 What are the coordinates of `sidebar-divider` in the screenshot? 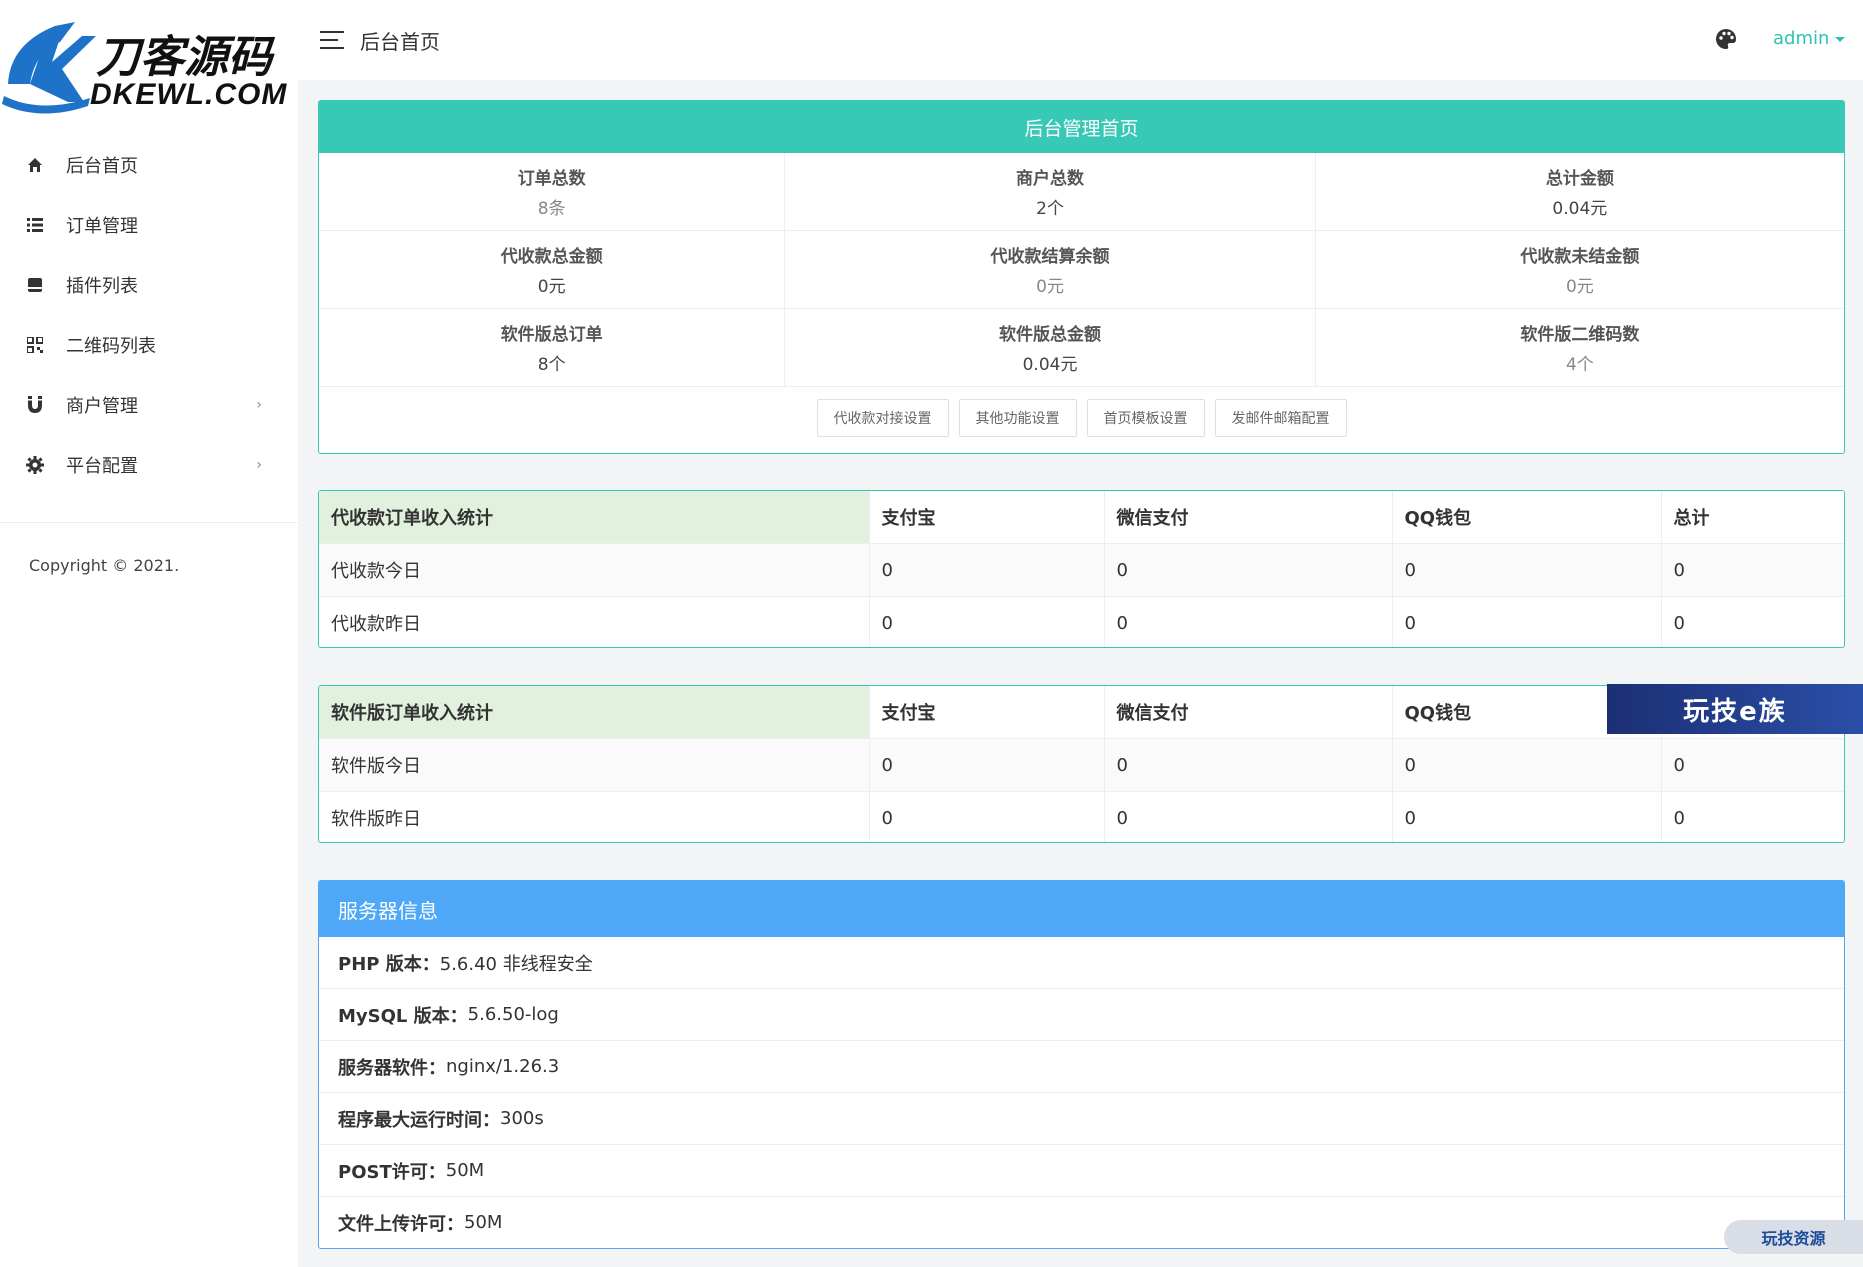 It's located at (149, 522).